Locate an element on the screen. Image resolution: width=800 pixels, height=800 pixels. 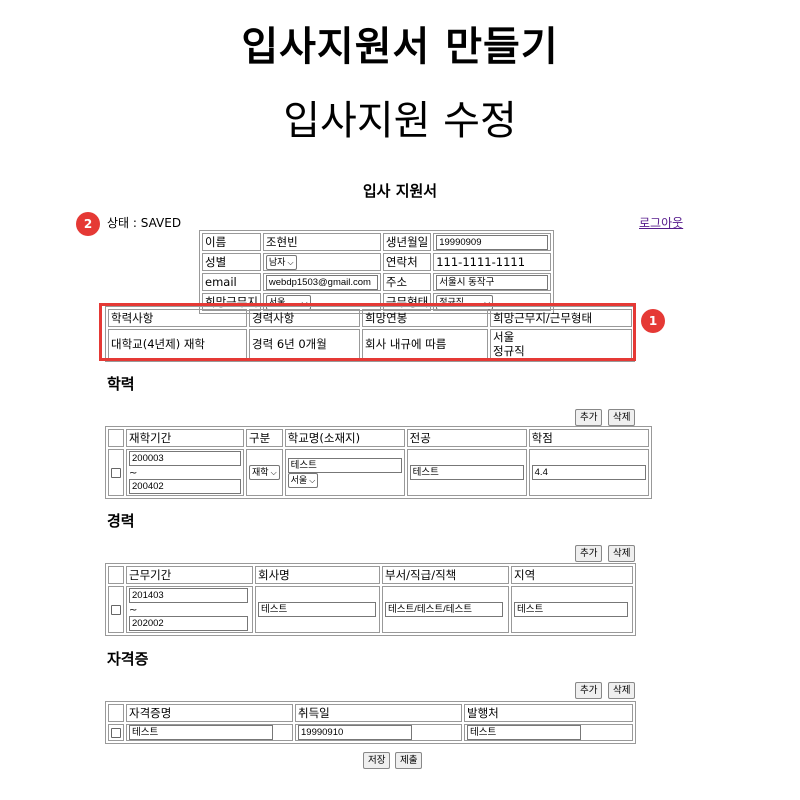
career-dept-input: 테스트/테스트/테스트 is located at coordinates (444, 609).